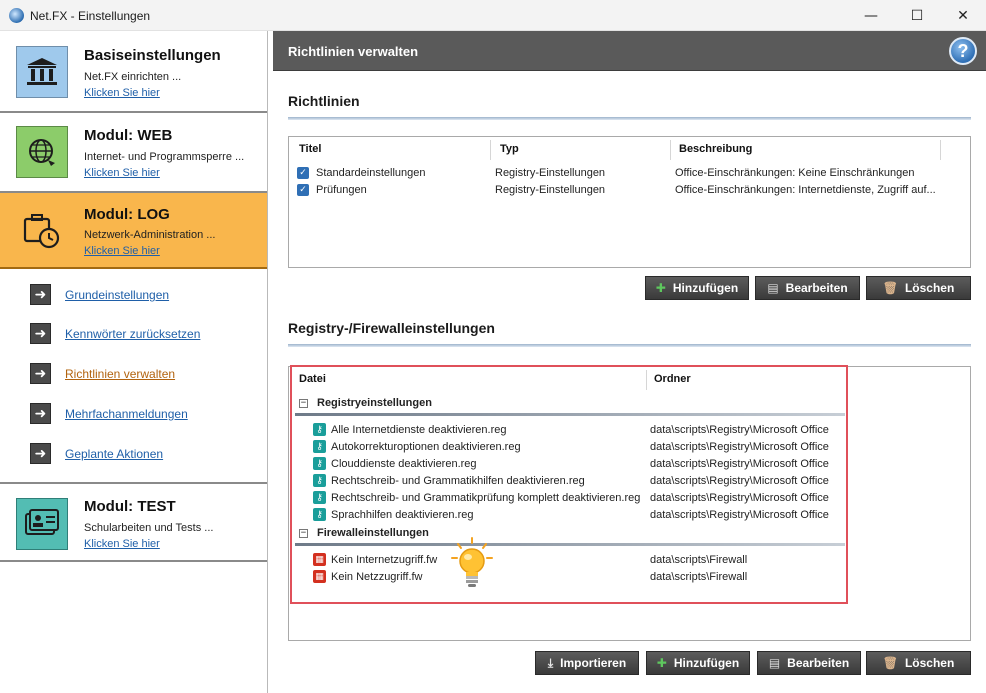  Describe the element at coordinates (629, 404) in the screenshot. I see `group-registry: − Registryeinstellungen` at that location.